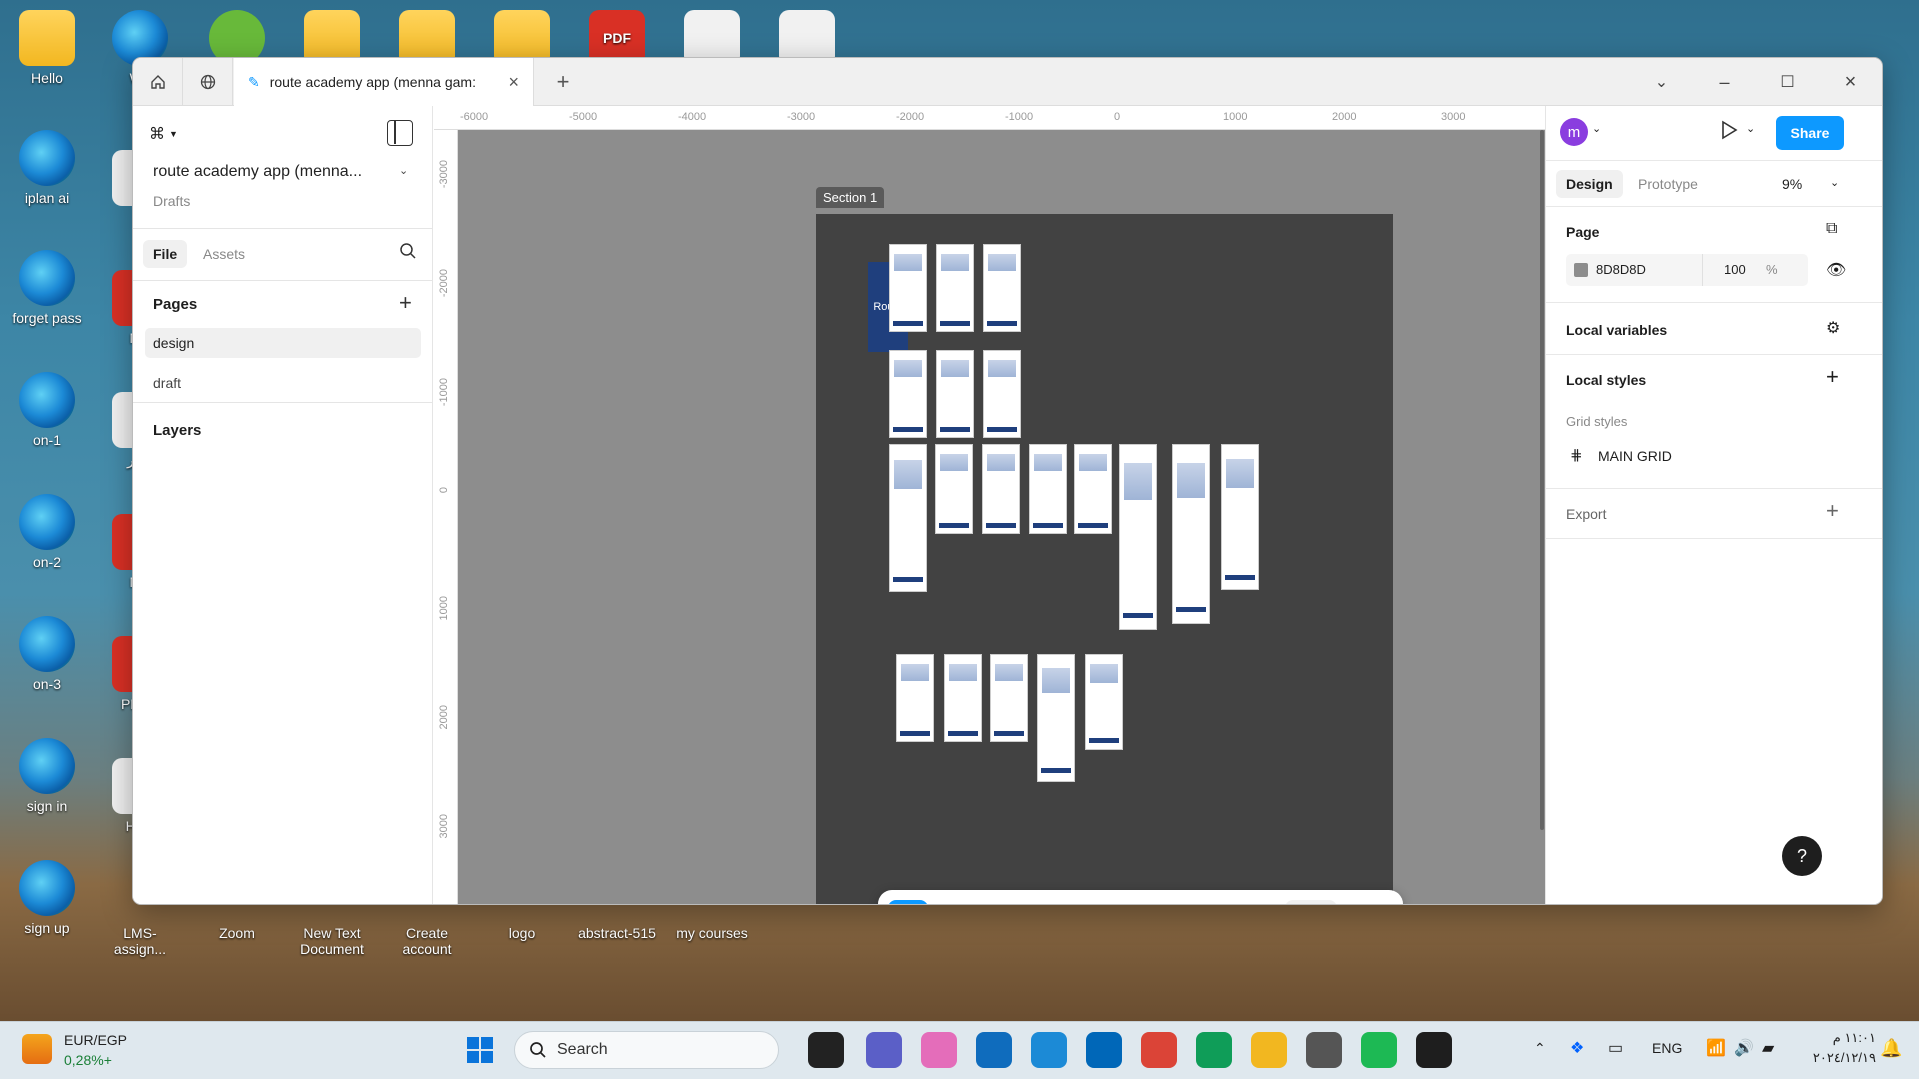 The image size is (1919, 1079). Describe the element at coordinates (480, 1050) in the screenshot. I see `start-windows-icon` at that location.